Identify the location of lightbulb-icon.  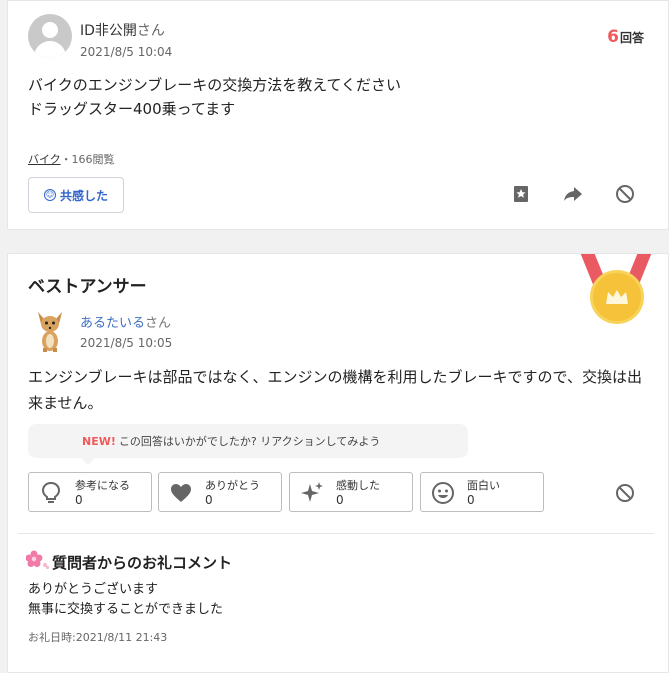
(51, 493).